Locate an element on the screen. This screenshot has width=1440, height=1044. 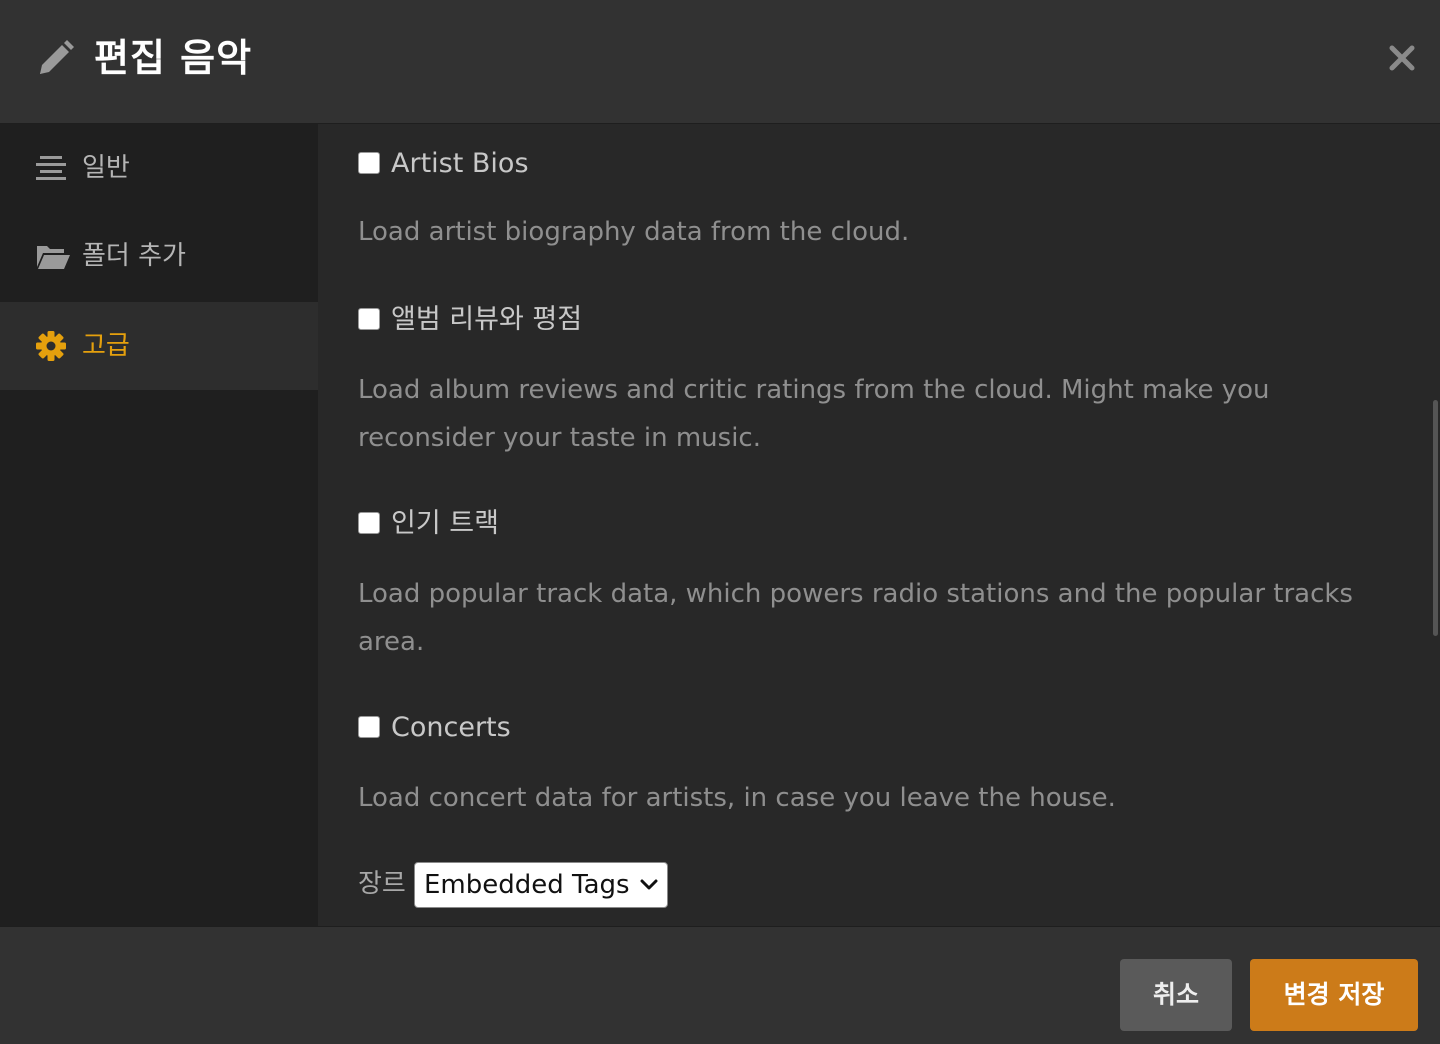
modal-header: 편집 음악 is located at coordinates (720, 62).